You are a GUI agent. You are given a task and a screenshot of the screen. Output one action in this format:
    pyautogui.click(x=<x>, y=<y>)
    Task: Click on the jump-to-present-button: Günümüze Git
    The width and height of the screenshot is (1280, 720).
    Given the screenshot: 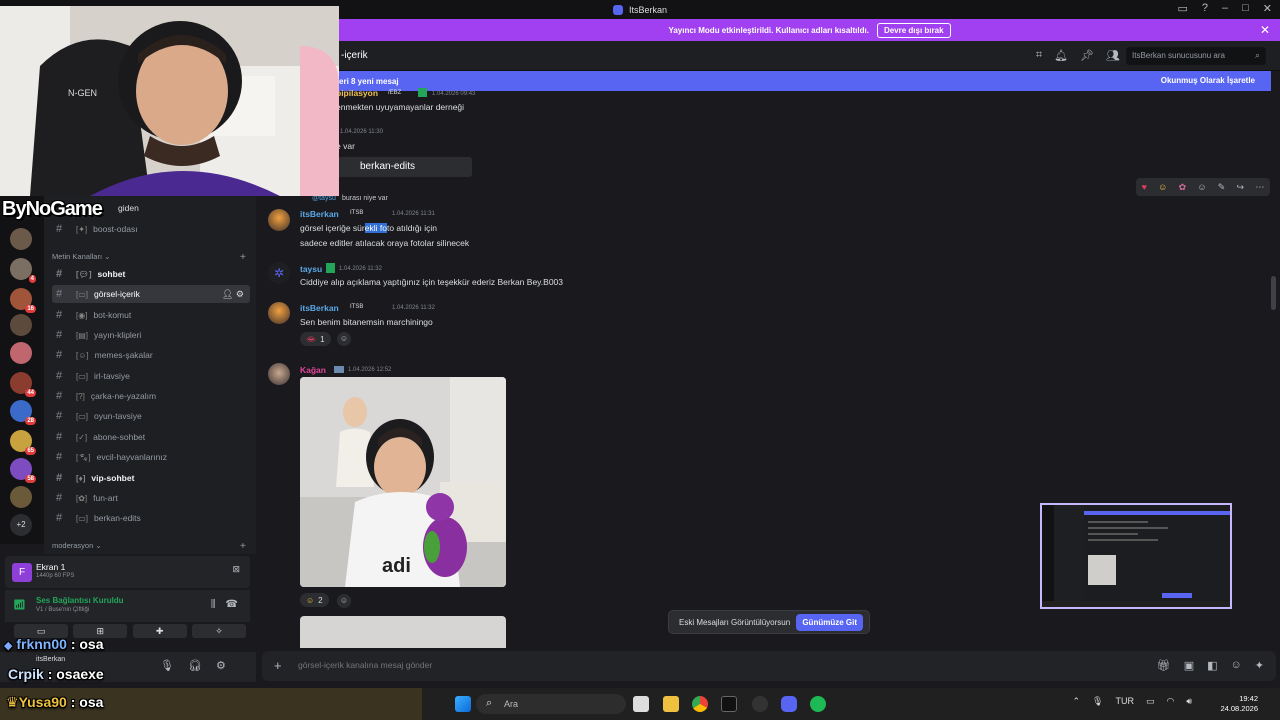 What is the action you would take?
    pyautogui.click(x=829, y=622)
    